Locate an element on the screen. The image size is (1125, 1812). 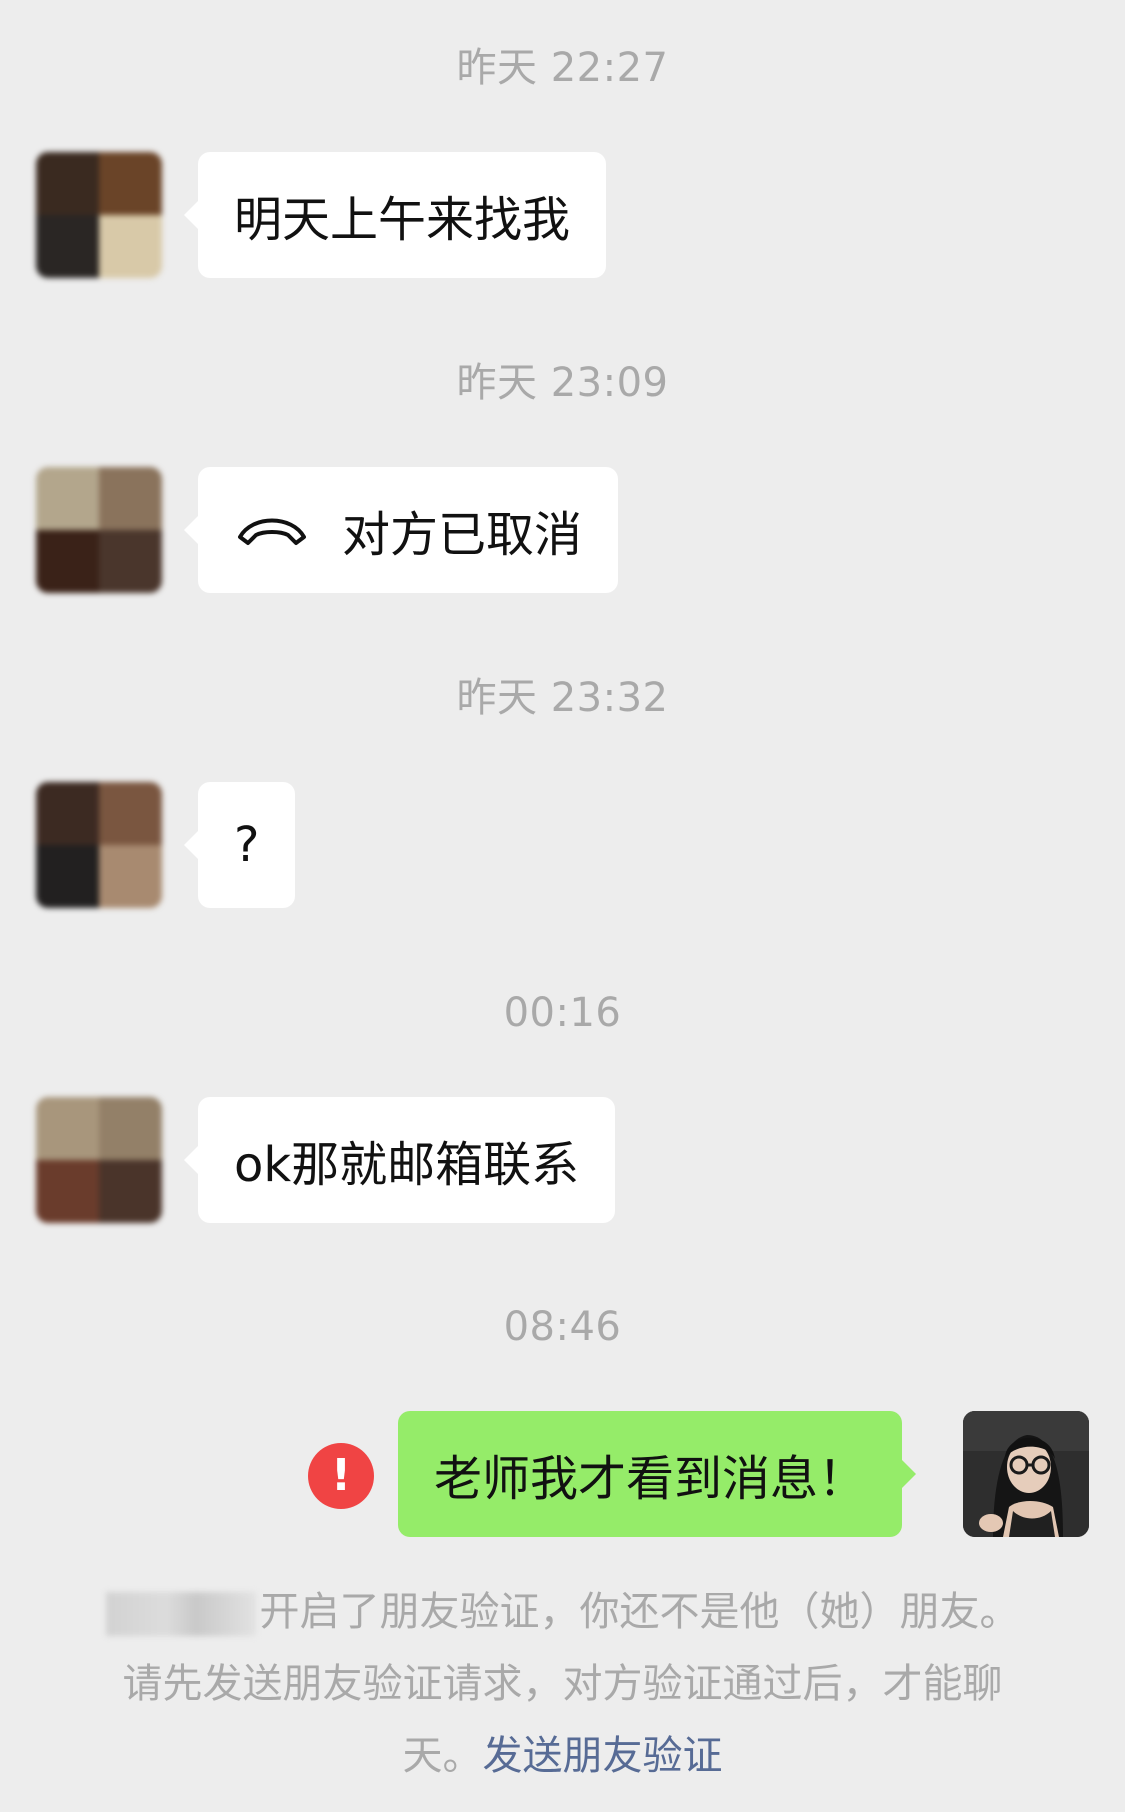
message-text: ok那就邮箱联系 is located at coordinates (407, 1165).